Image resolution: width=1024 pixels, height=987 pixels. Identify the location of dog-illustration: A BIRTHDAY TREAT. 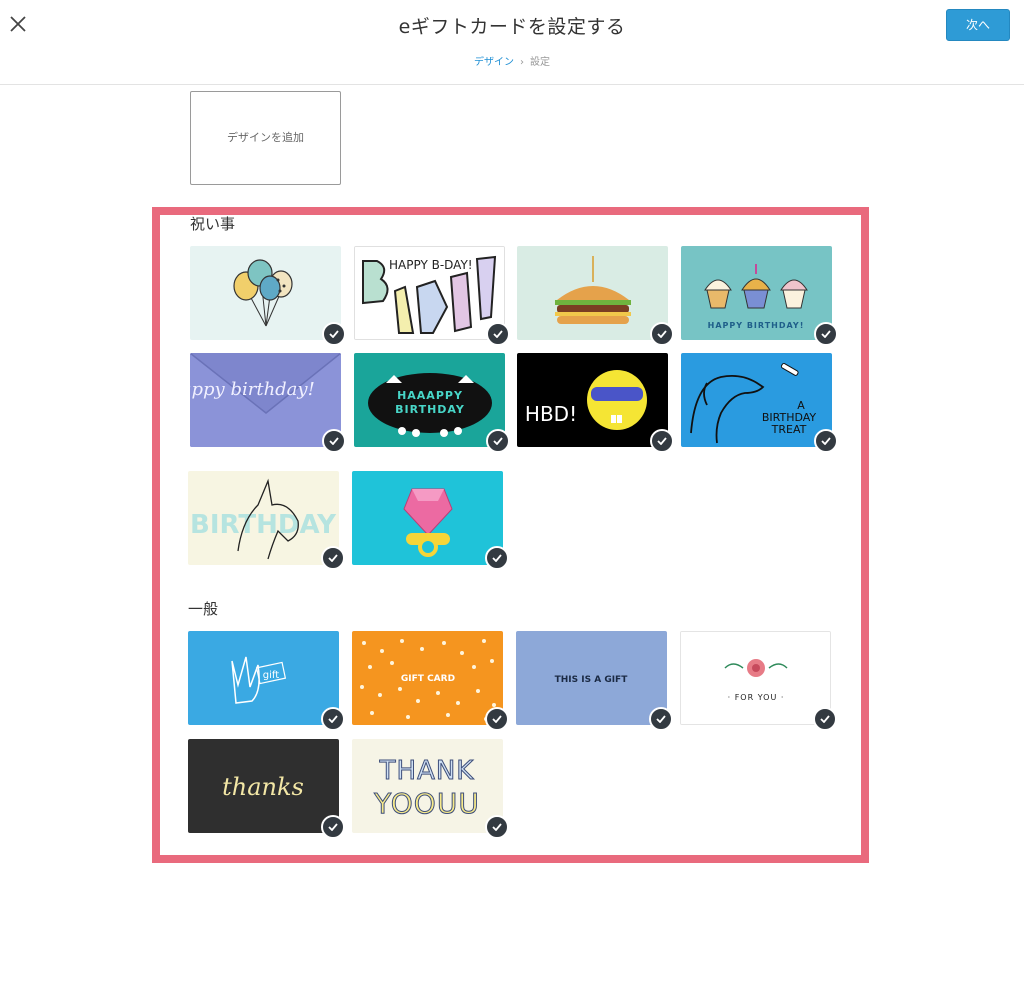
(756, 400).